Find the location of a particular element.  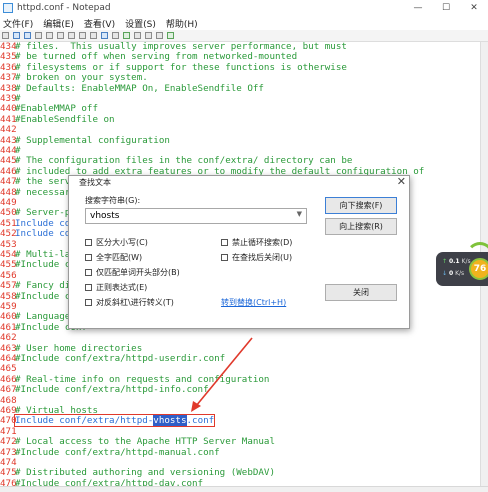

find-next-button: 向下搜索(F) is located at coordinates (361, 205).